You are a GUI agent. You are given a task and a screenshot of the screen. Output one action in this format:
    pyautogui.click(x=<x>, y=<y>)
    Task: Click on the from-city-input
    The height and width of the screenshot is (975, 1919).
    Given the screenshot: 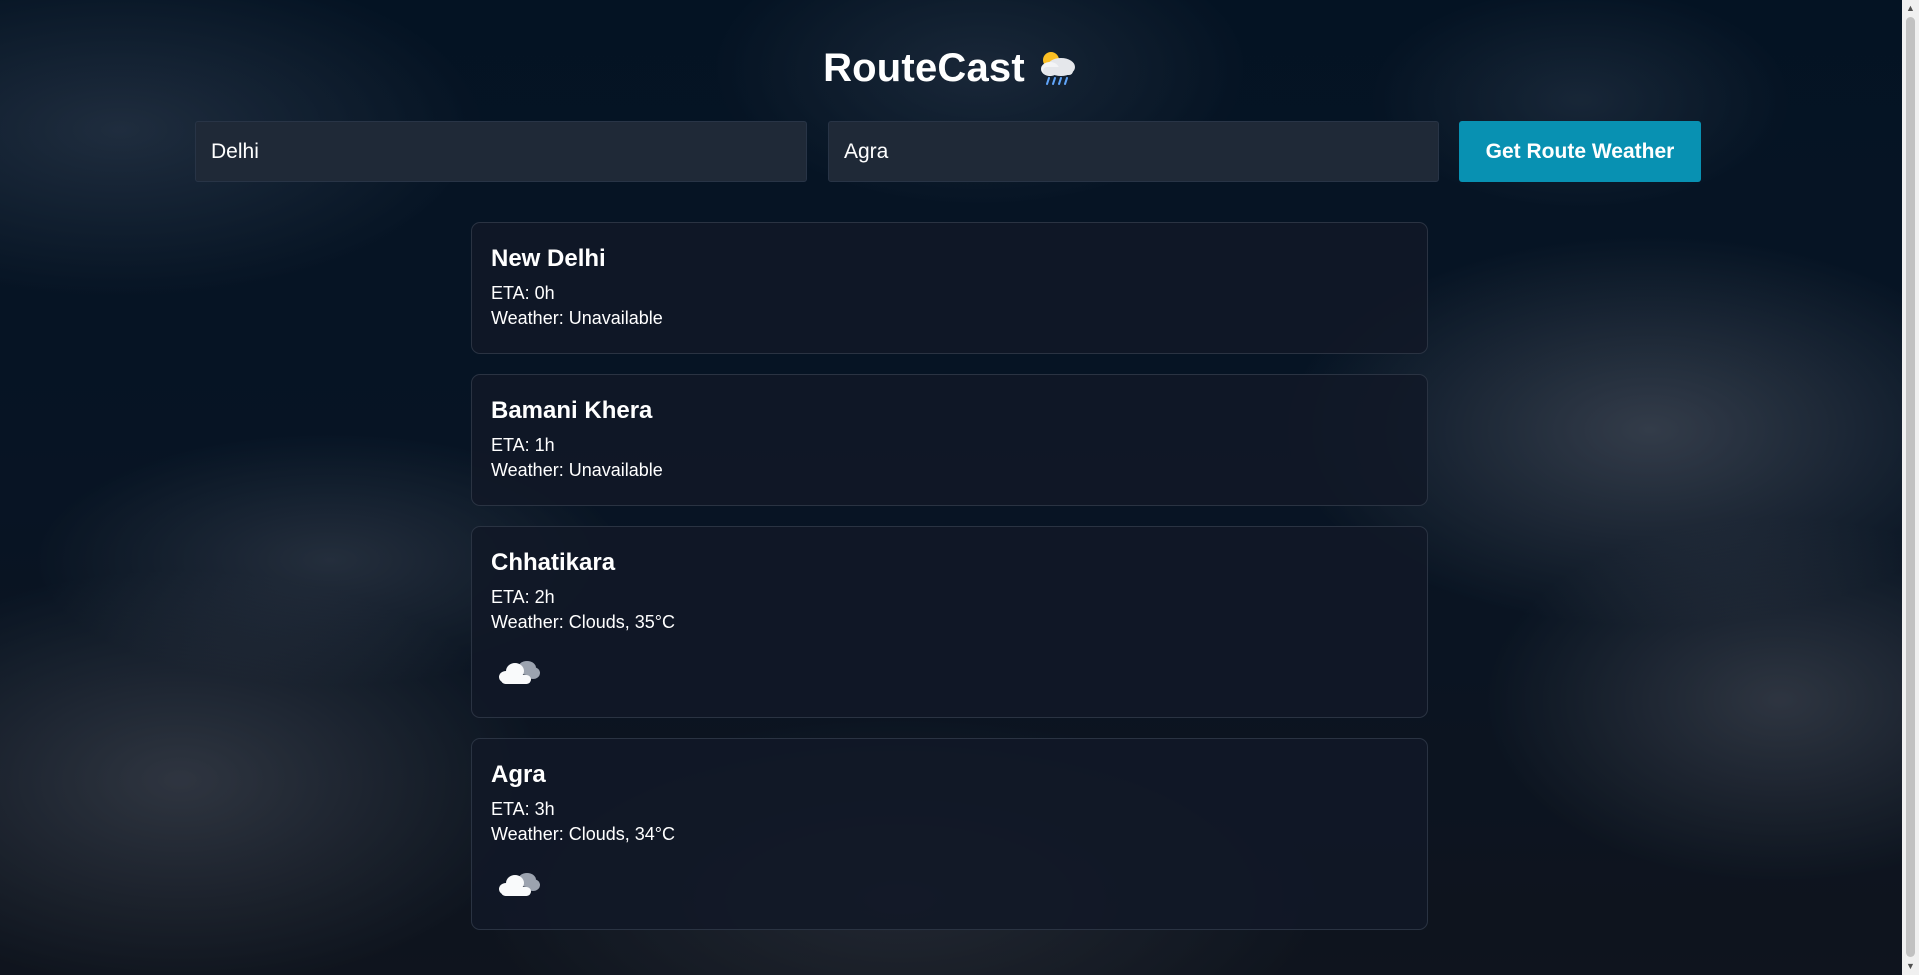 What is the action you would take?
    pyautogui.click(x=501, y=151)
    